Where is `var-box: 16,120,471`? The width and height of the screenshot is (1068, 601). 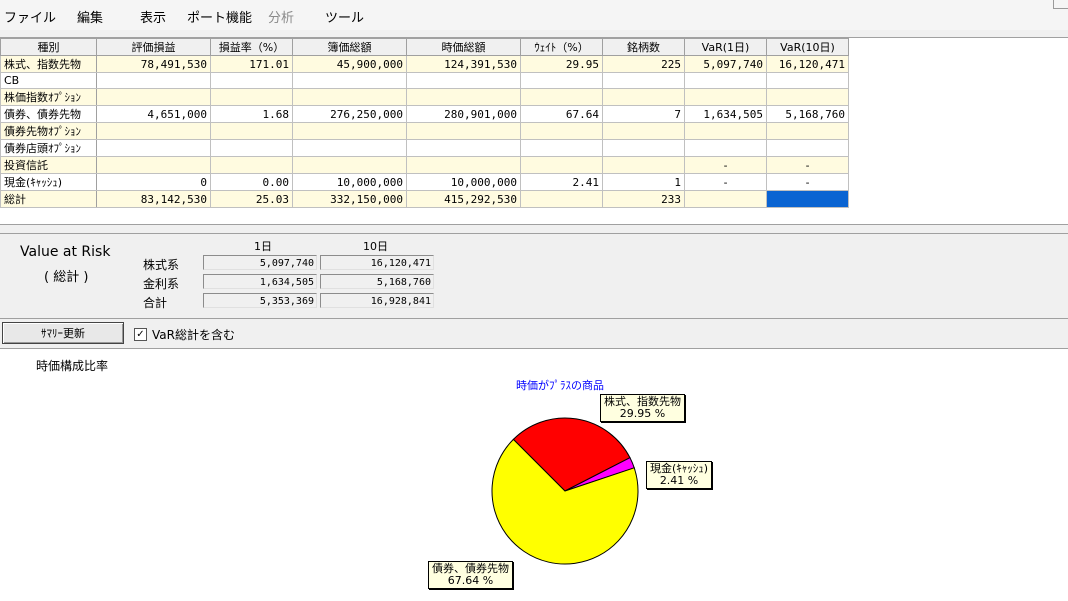
var-box: 16,120,471 is located at coordinates (377, 262).